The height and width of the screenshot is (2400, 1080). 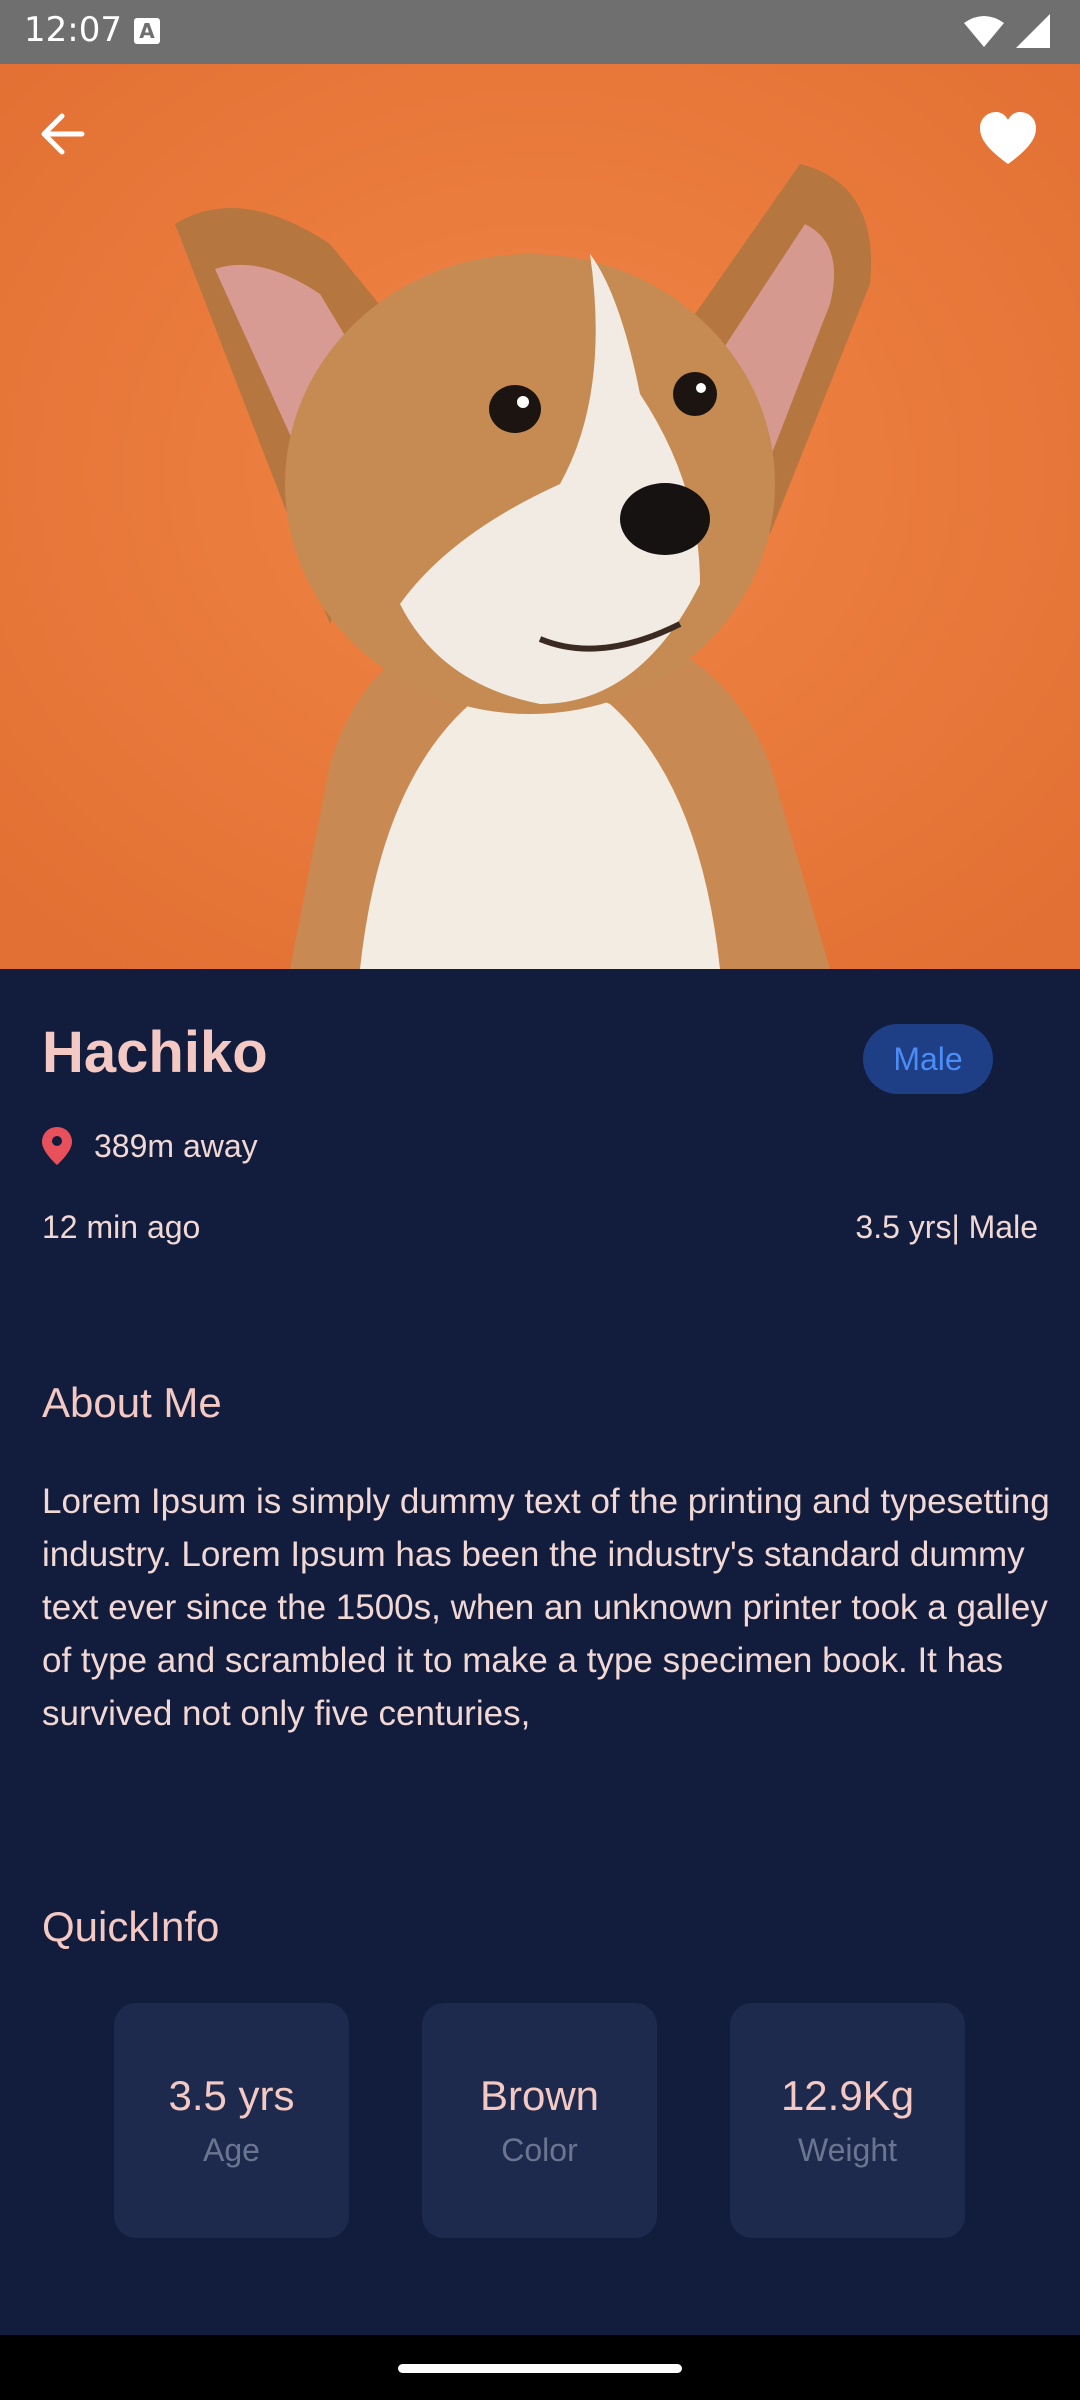 What do you see at coordinates (540, 2368) in the screenshot?
I see `home-indicator` at bounding box center [540, 2368].